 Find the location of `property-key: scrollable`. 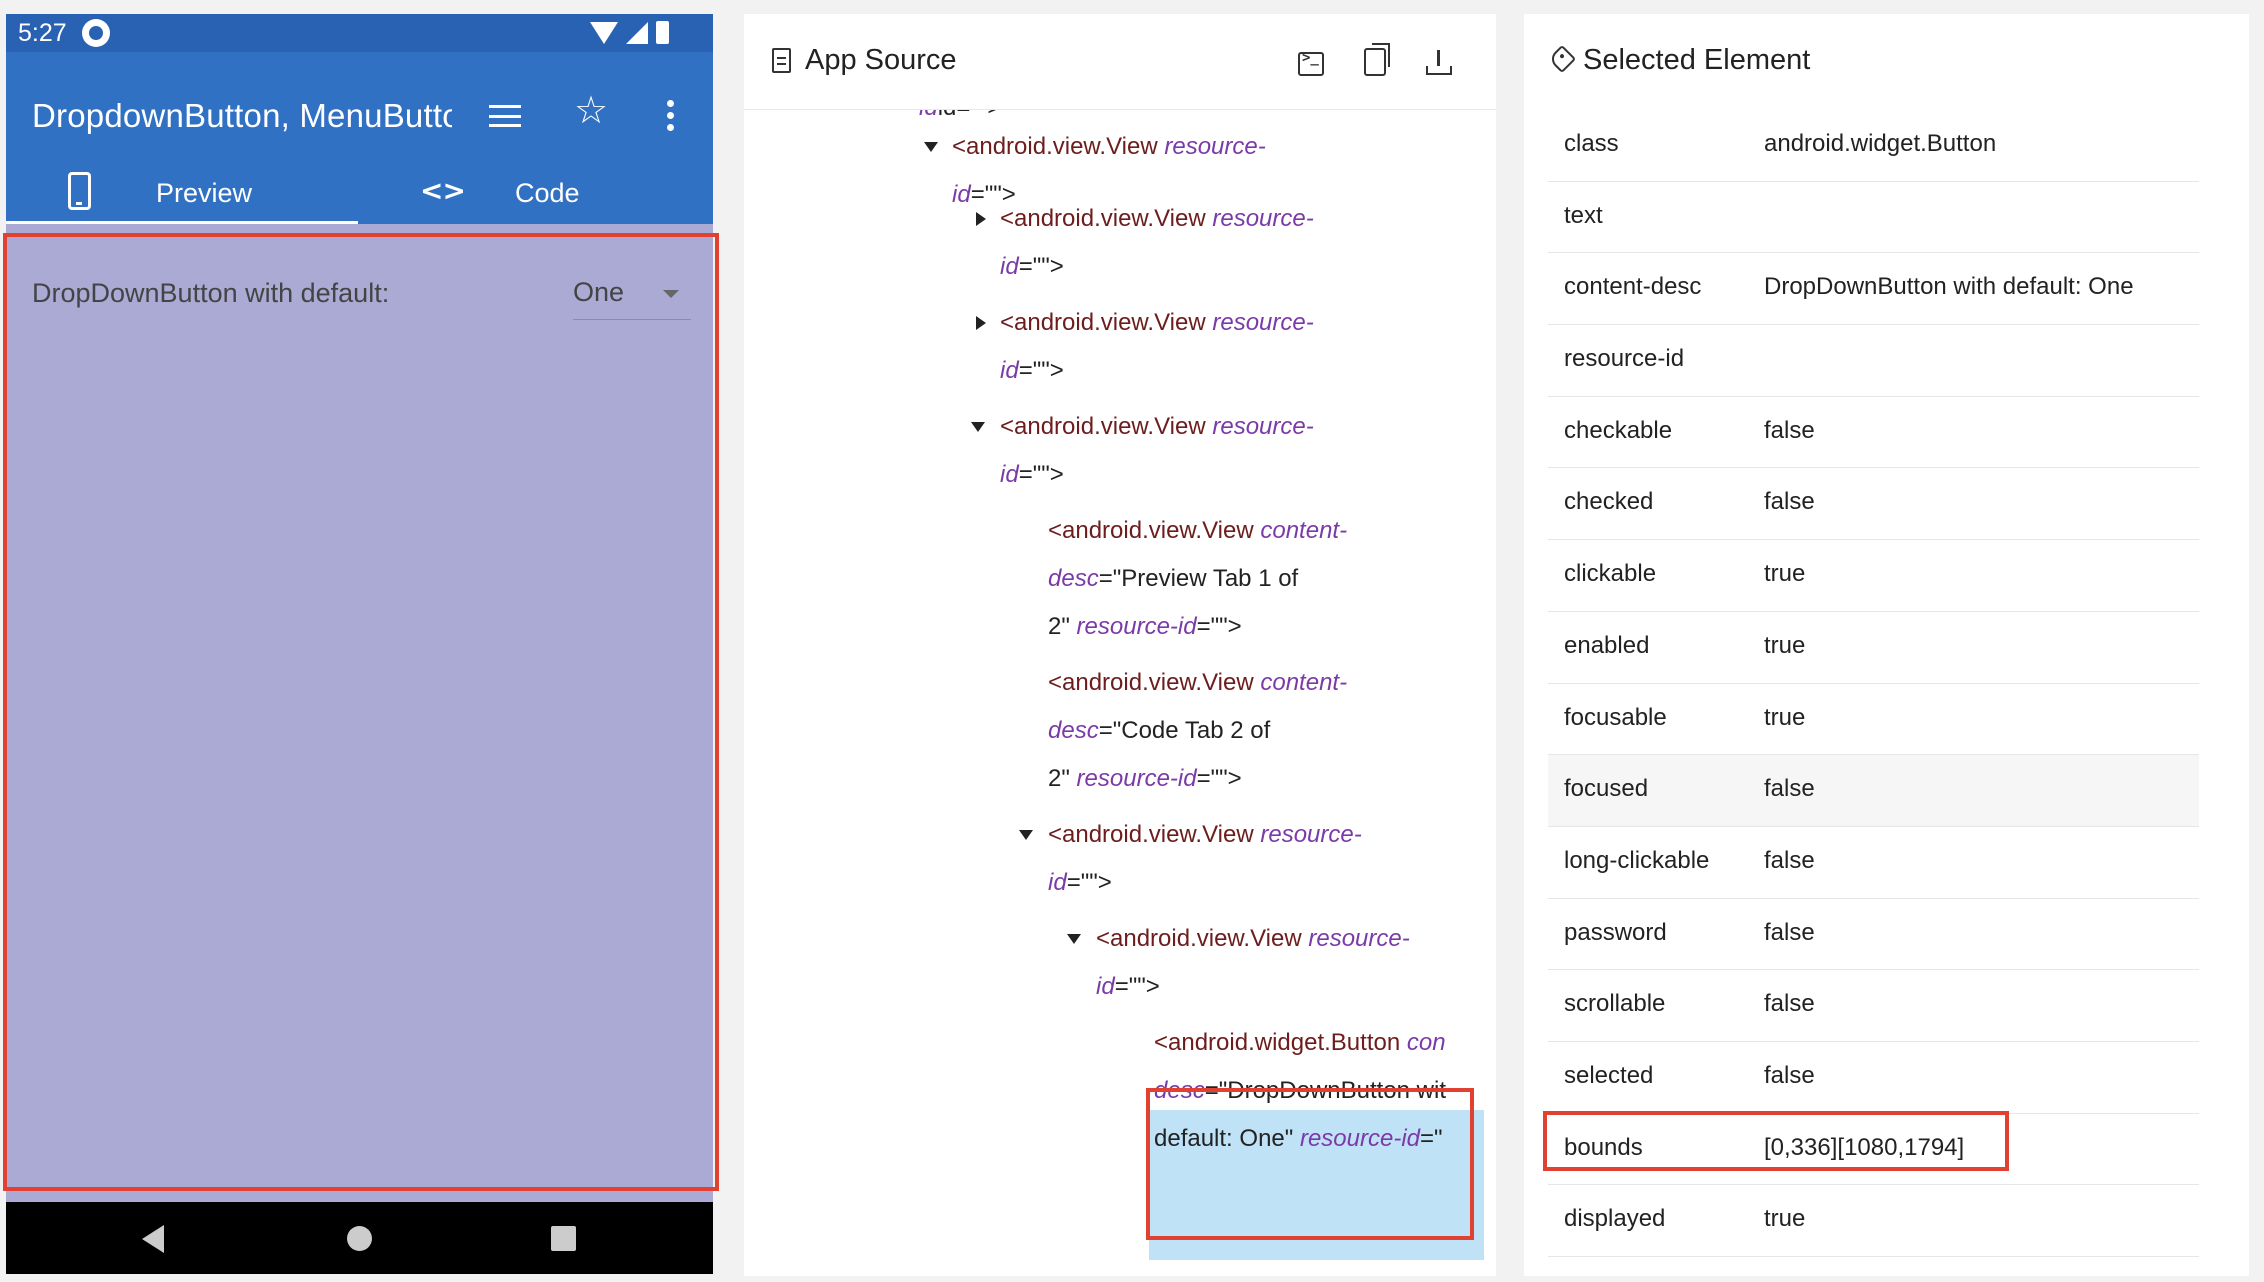

property-key: scrollable is located at coordinates (1615, 1004).